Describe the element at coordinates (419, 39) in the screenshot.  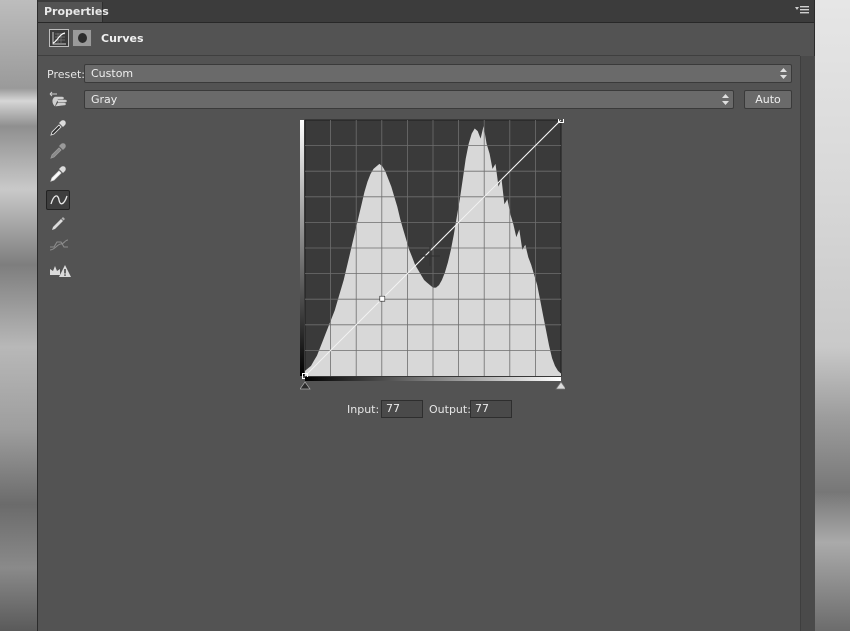
I see `panel-header: Curves` at that location.